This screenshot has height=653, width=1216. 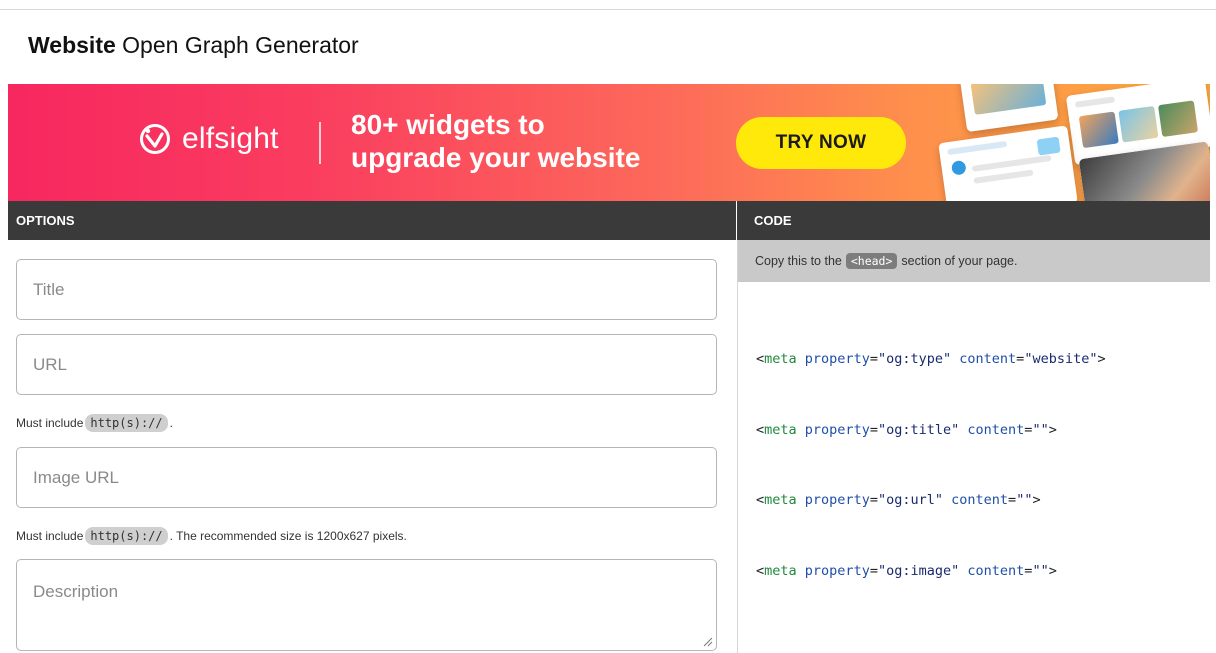 What do you see at coordinates (496, 157) in the screenshot?
I see `banner-headline-line2: upgrade your website` at bounding box center [496, 157].